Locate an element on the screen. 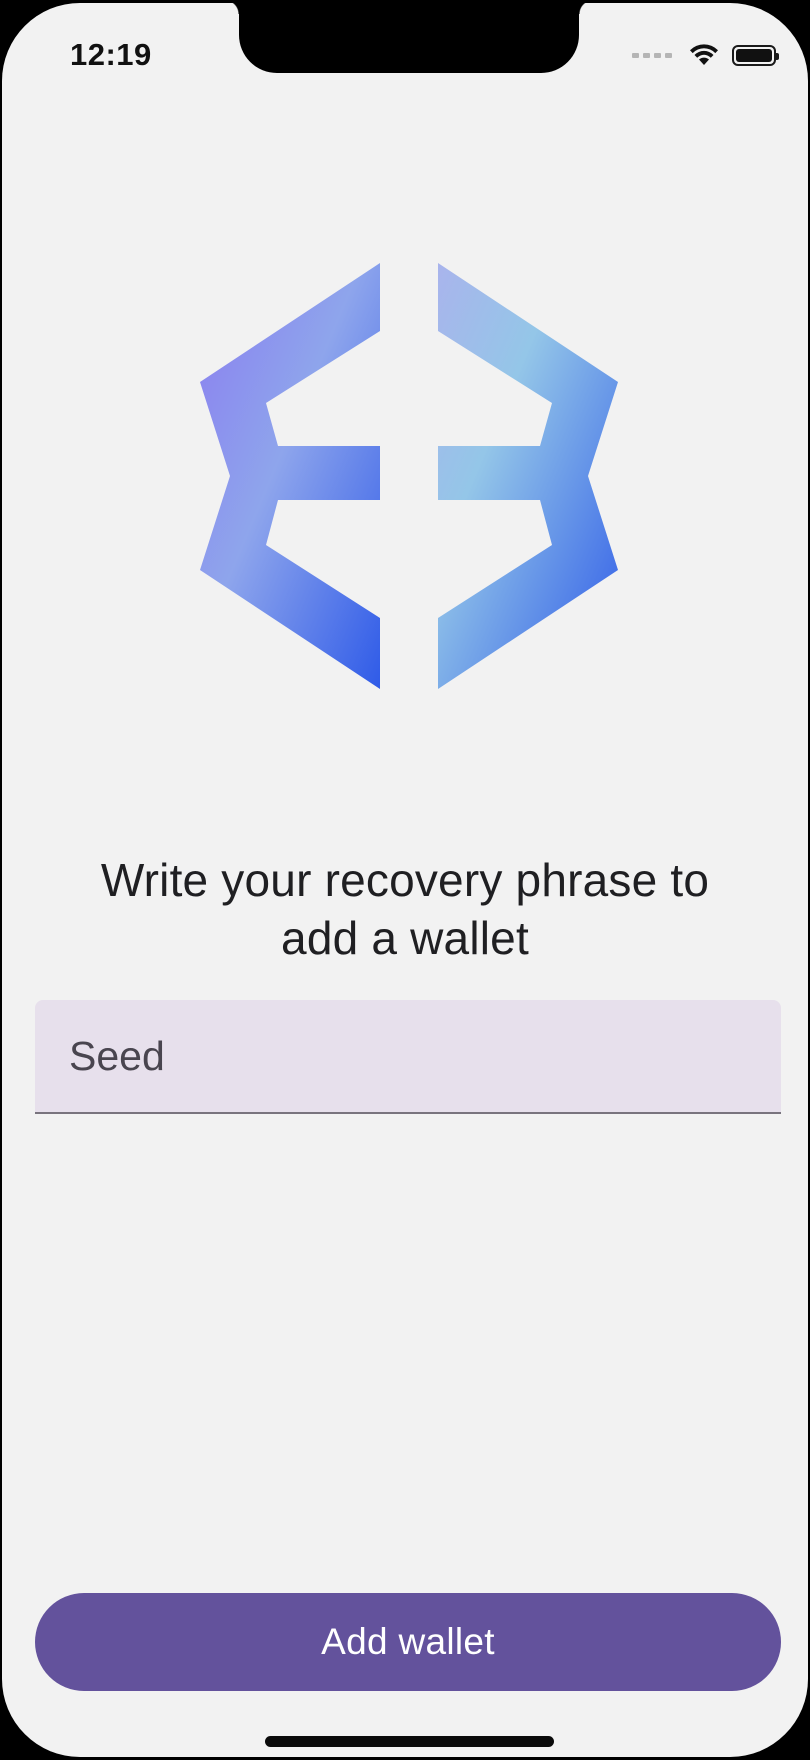 The width and height of the screenshot is (810, 1760). seed-input is located at coordinates (409, 1056).